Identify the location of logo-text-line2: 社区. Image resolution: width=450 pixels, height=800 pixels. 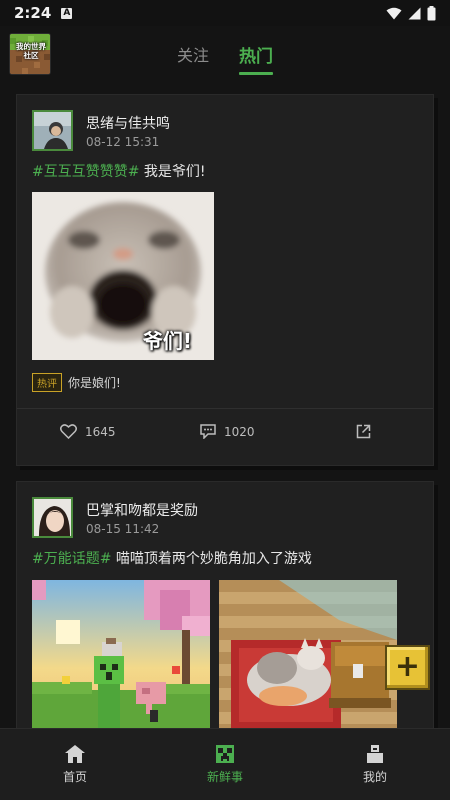
(31, 55).